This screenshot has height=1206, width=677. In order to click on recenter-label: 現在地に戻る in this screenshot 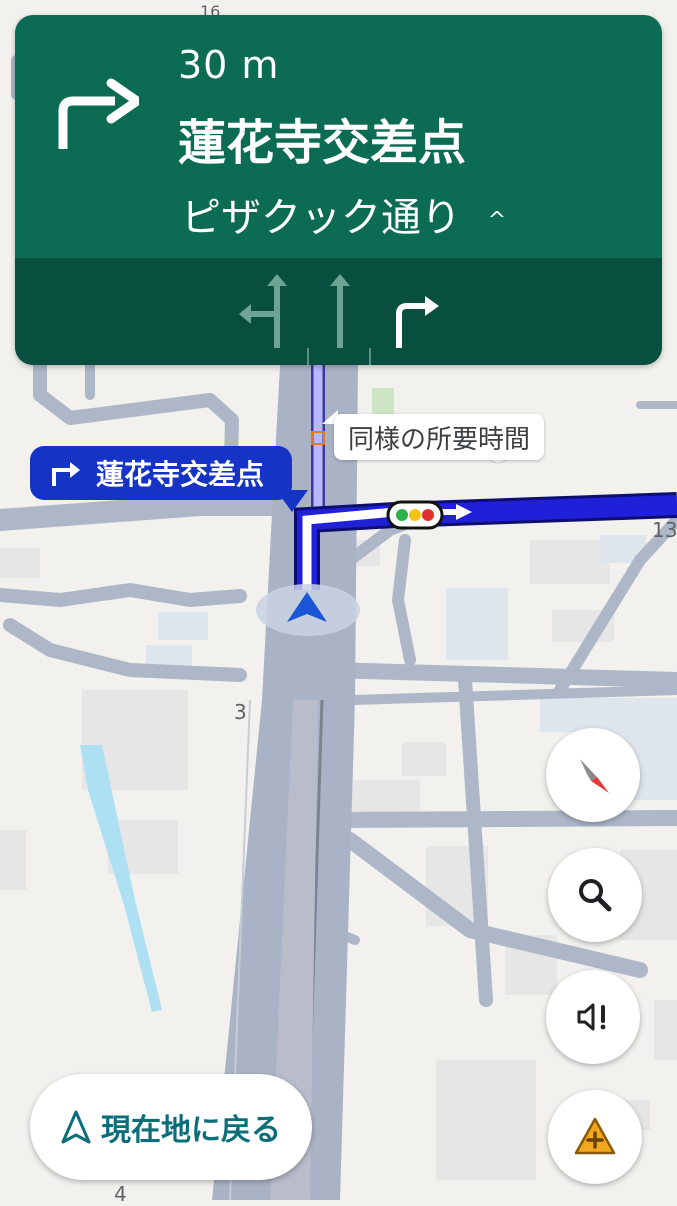, I will do `click(191, 1130)`.